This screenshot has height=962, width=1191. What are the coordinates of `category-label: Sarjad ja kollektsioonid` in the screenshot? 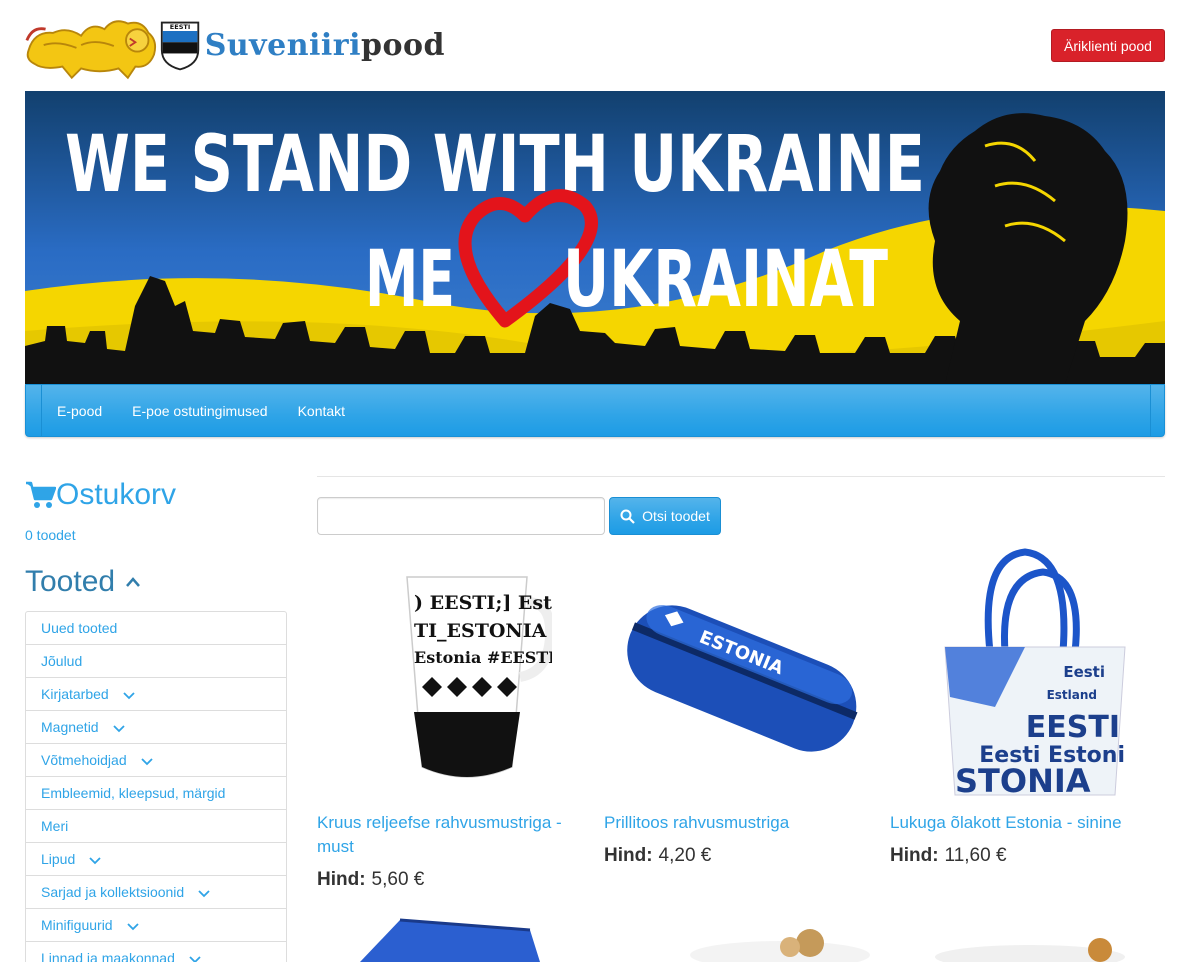 It's located at (113, 892).